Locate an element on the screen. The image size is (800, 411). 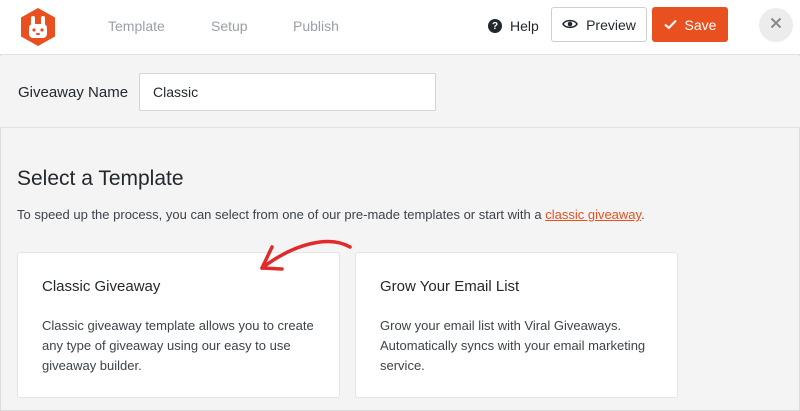
question-circle-icon: ? is located at coordinates (495, 26).